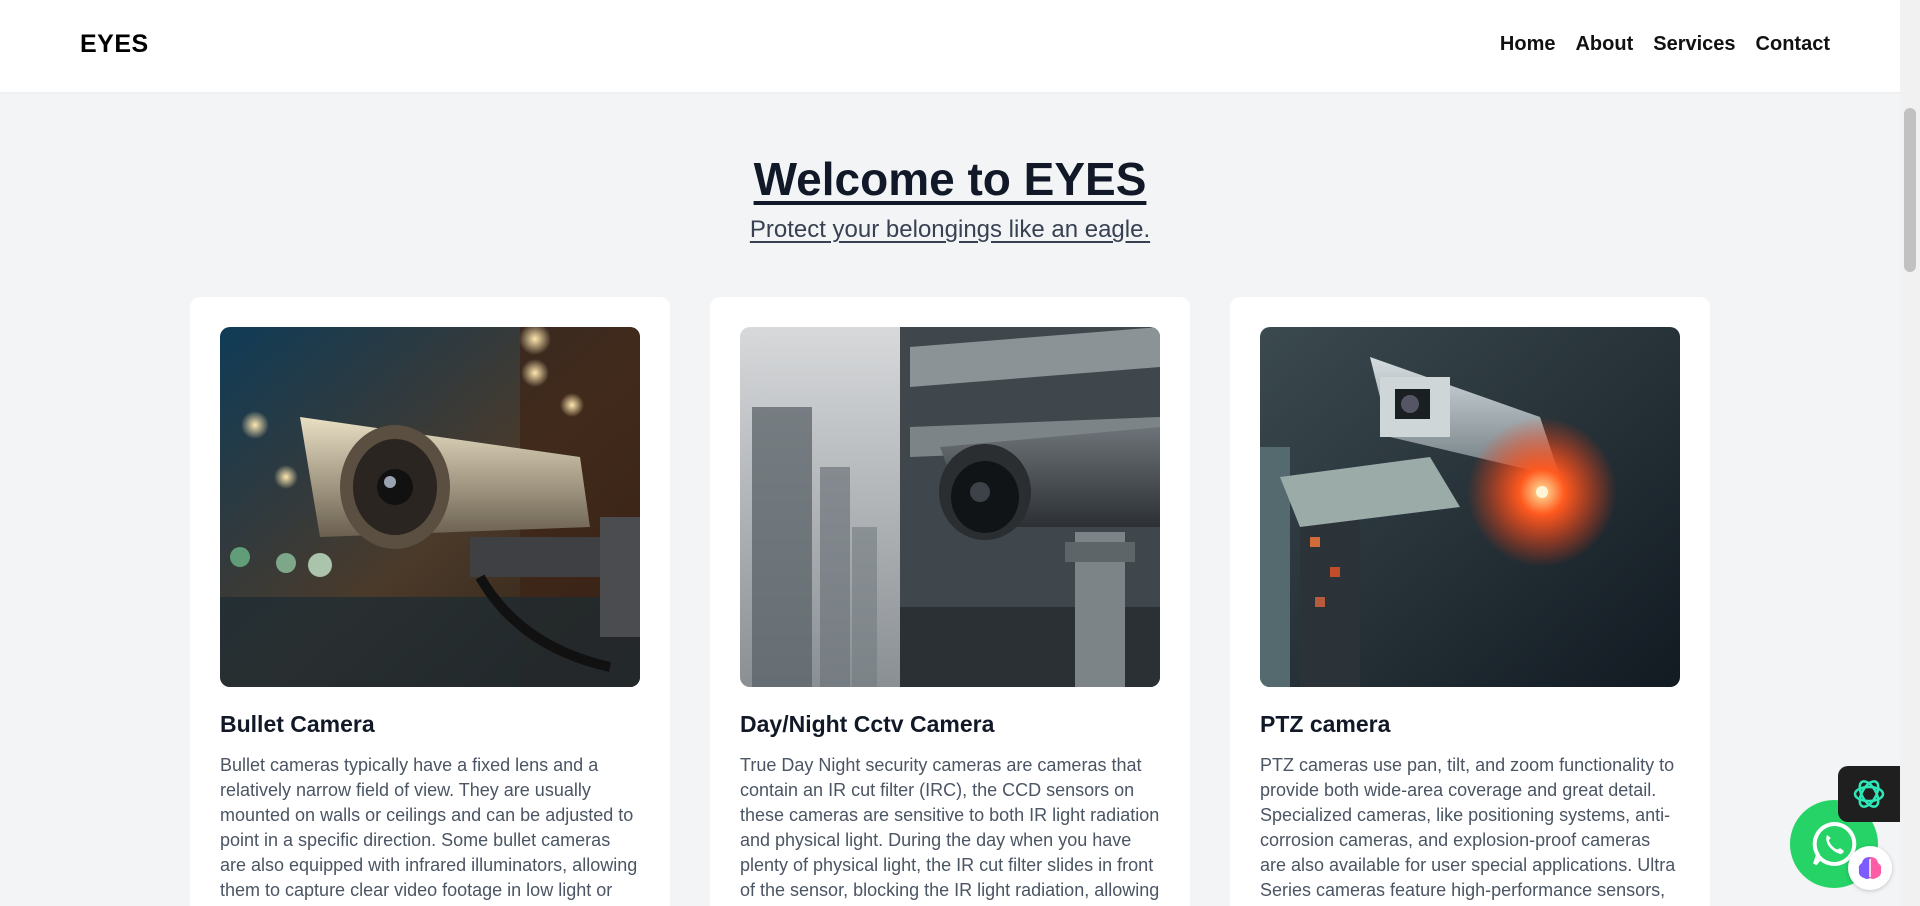  What do you see at coordinates (1604, 44) in the screenshot?
I see `nav-about: About` at bounding box center [1604, 44].